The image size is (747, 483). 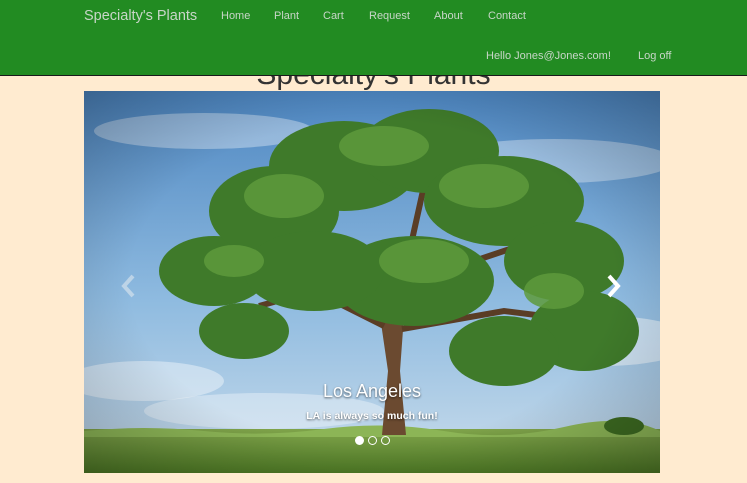 What do you see at coordinates (333, 16) in the screenshot?
I see `nav-link-cart: Cart` at bounding box center [333, 16].